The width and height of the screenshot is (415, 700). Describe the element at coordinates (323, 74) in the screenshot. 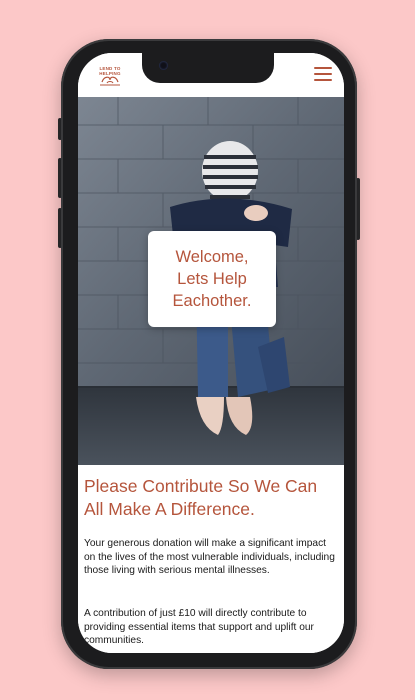

I see `hamburger-menu-icon` at that location.